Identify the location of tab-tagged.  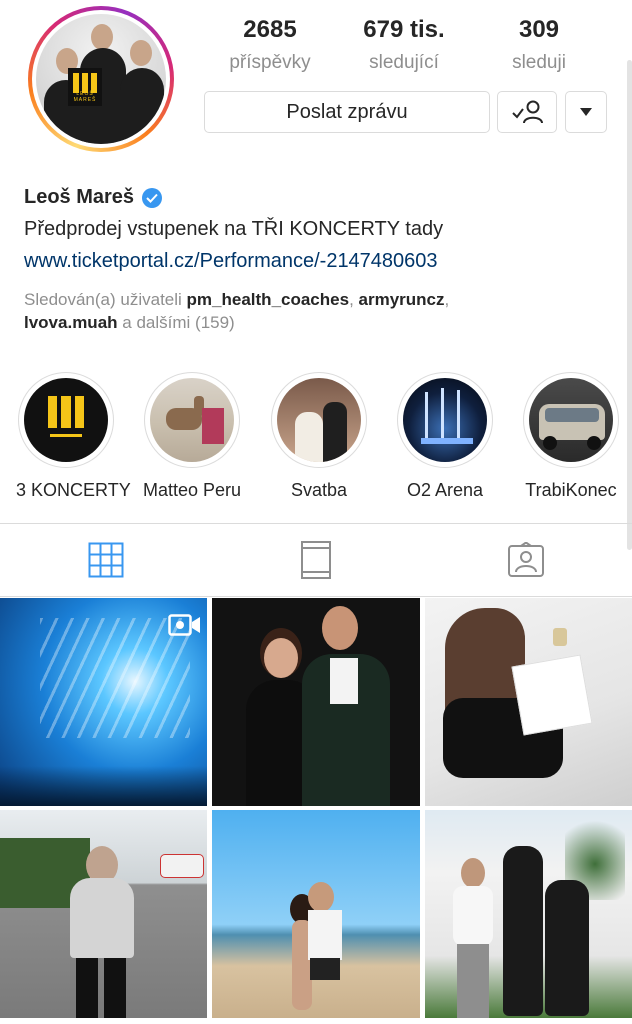
(526, 560).